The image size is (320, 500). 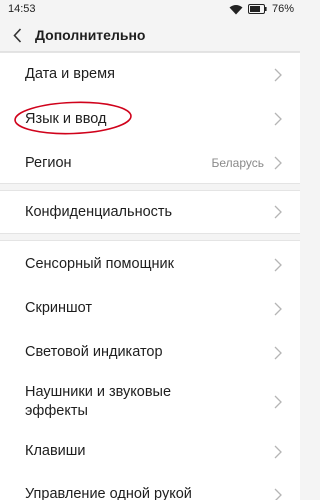 I want to click on settings-item-language-input: Язык и ввод, so click(x=150, y=119).